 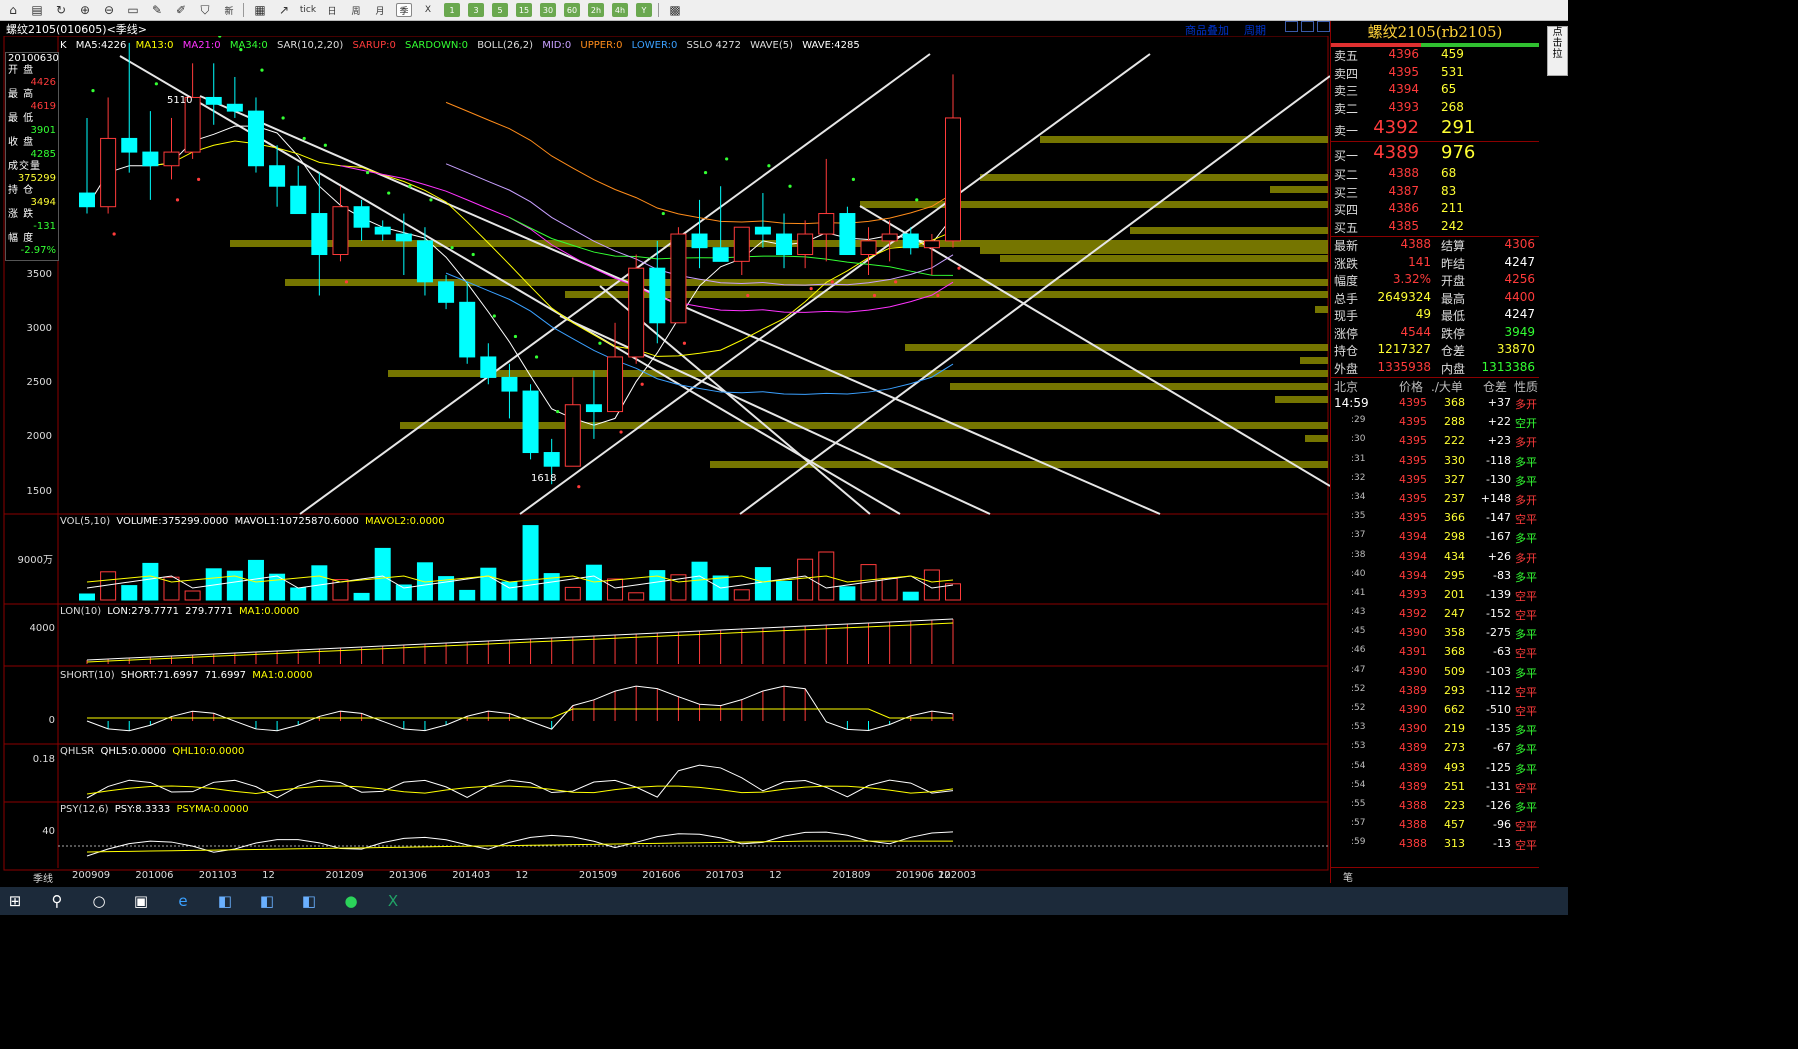 I want to click on zoom-in-icon: ⊕, so click(x=85, y=10).